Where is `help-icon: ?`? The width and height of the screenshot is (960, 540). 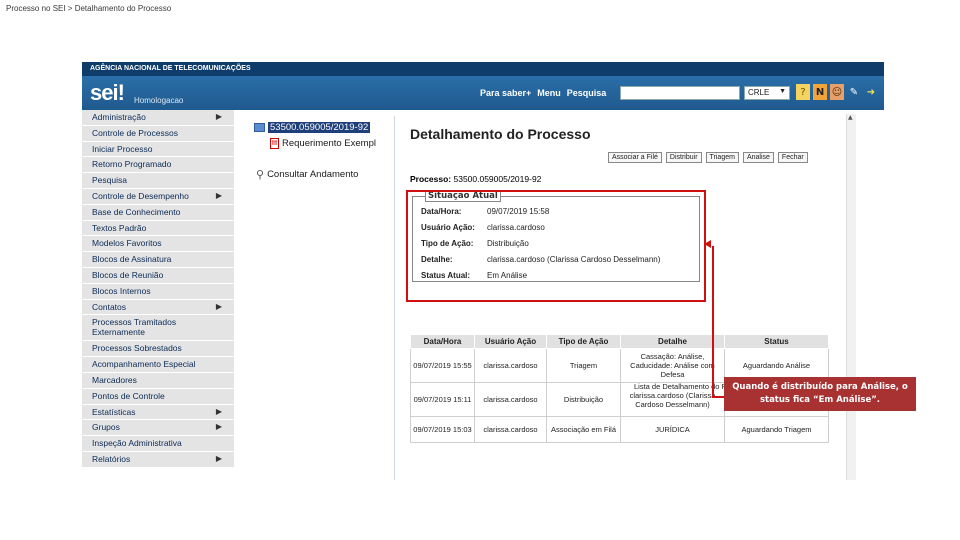 help-icon: ? is located at coordinates (803, 92).